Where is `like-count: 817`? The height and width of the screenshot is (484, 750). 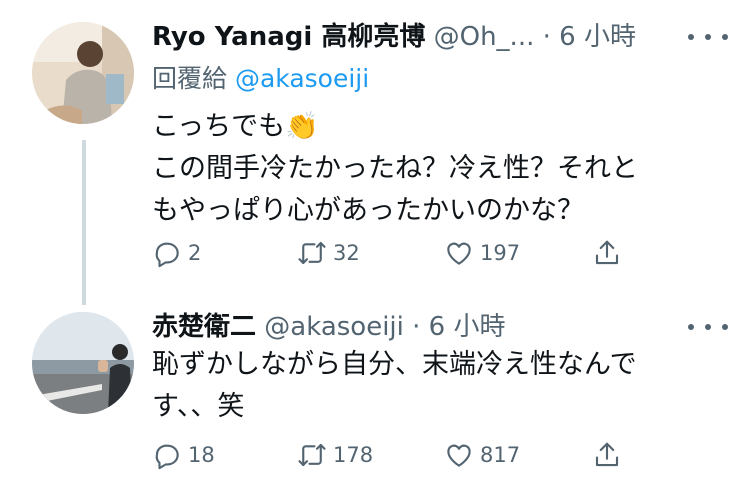 like-count: 817 is located at coordinates (500, 455).